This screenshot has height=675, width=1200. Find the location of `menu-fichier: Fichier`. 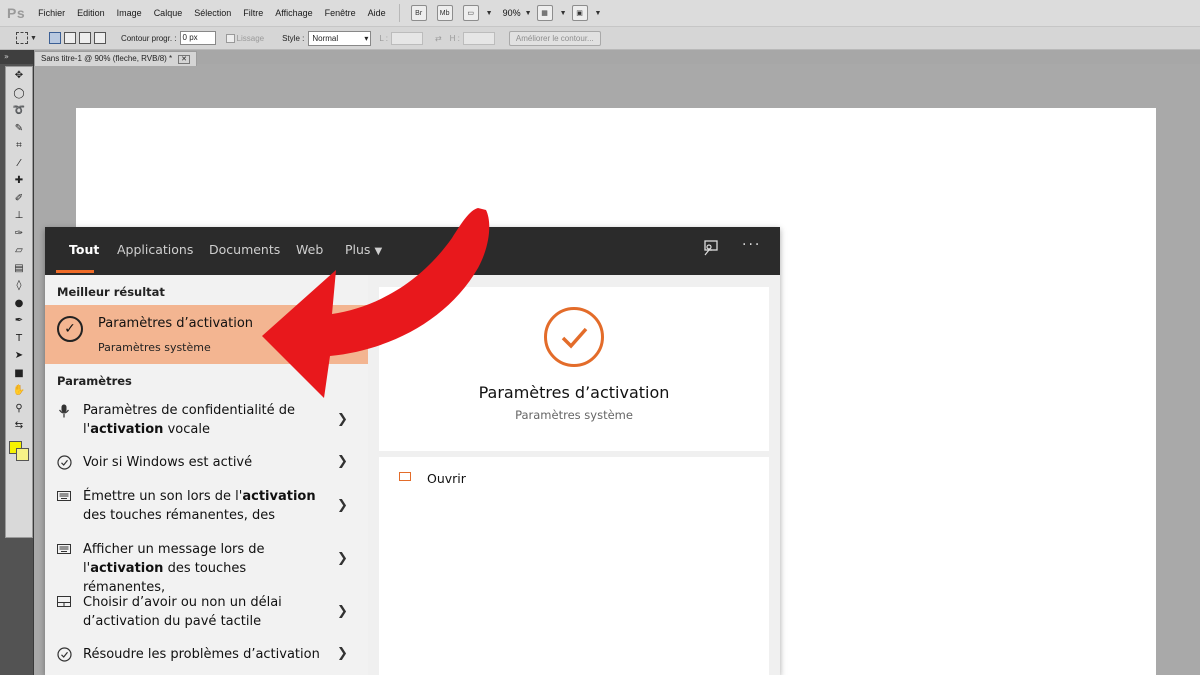

menu-fichier: Fichier is located at coordinates (51, 13).